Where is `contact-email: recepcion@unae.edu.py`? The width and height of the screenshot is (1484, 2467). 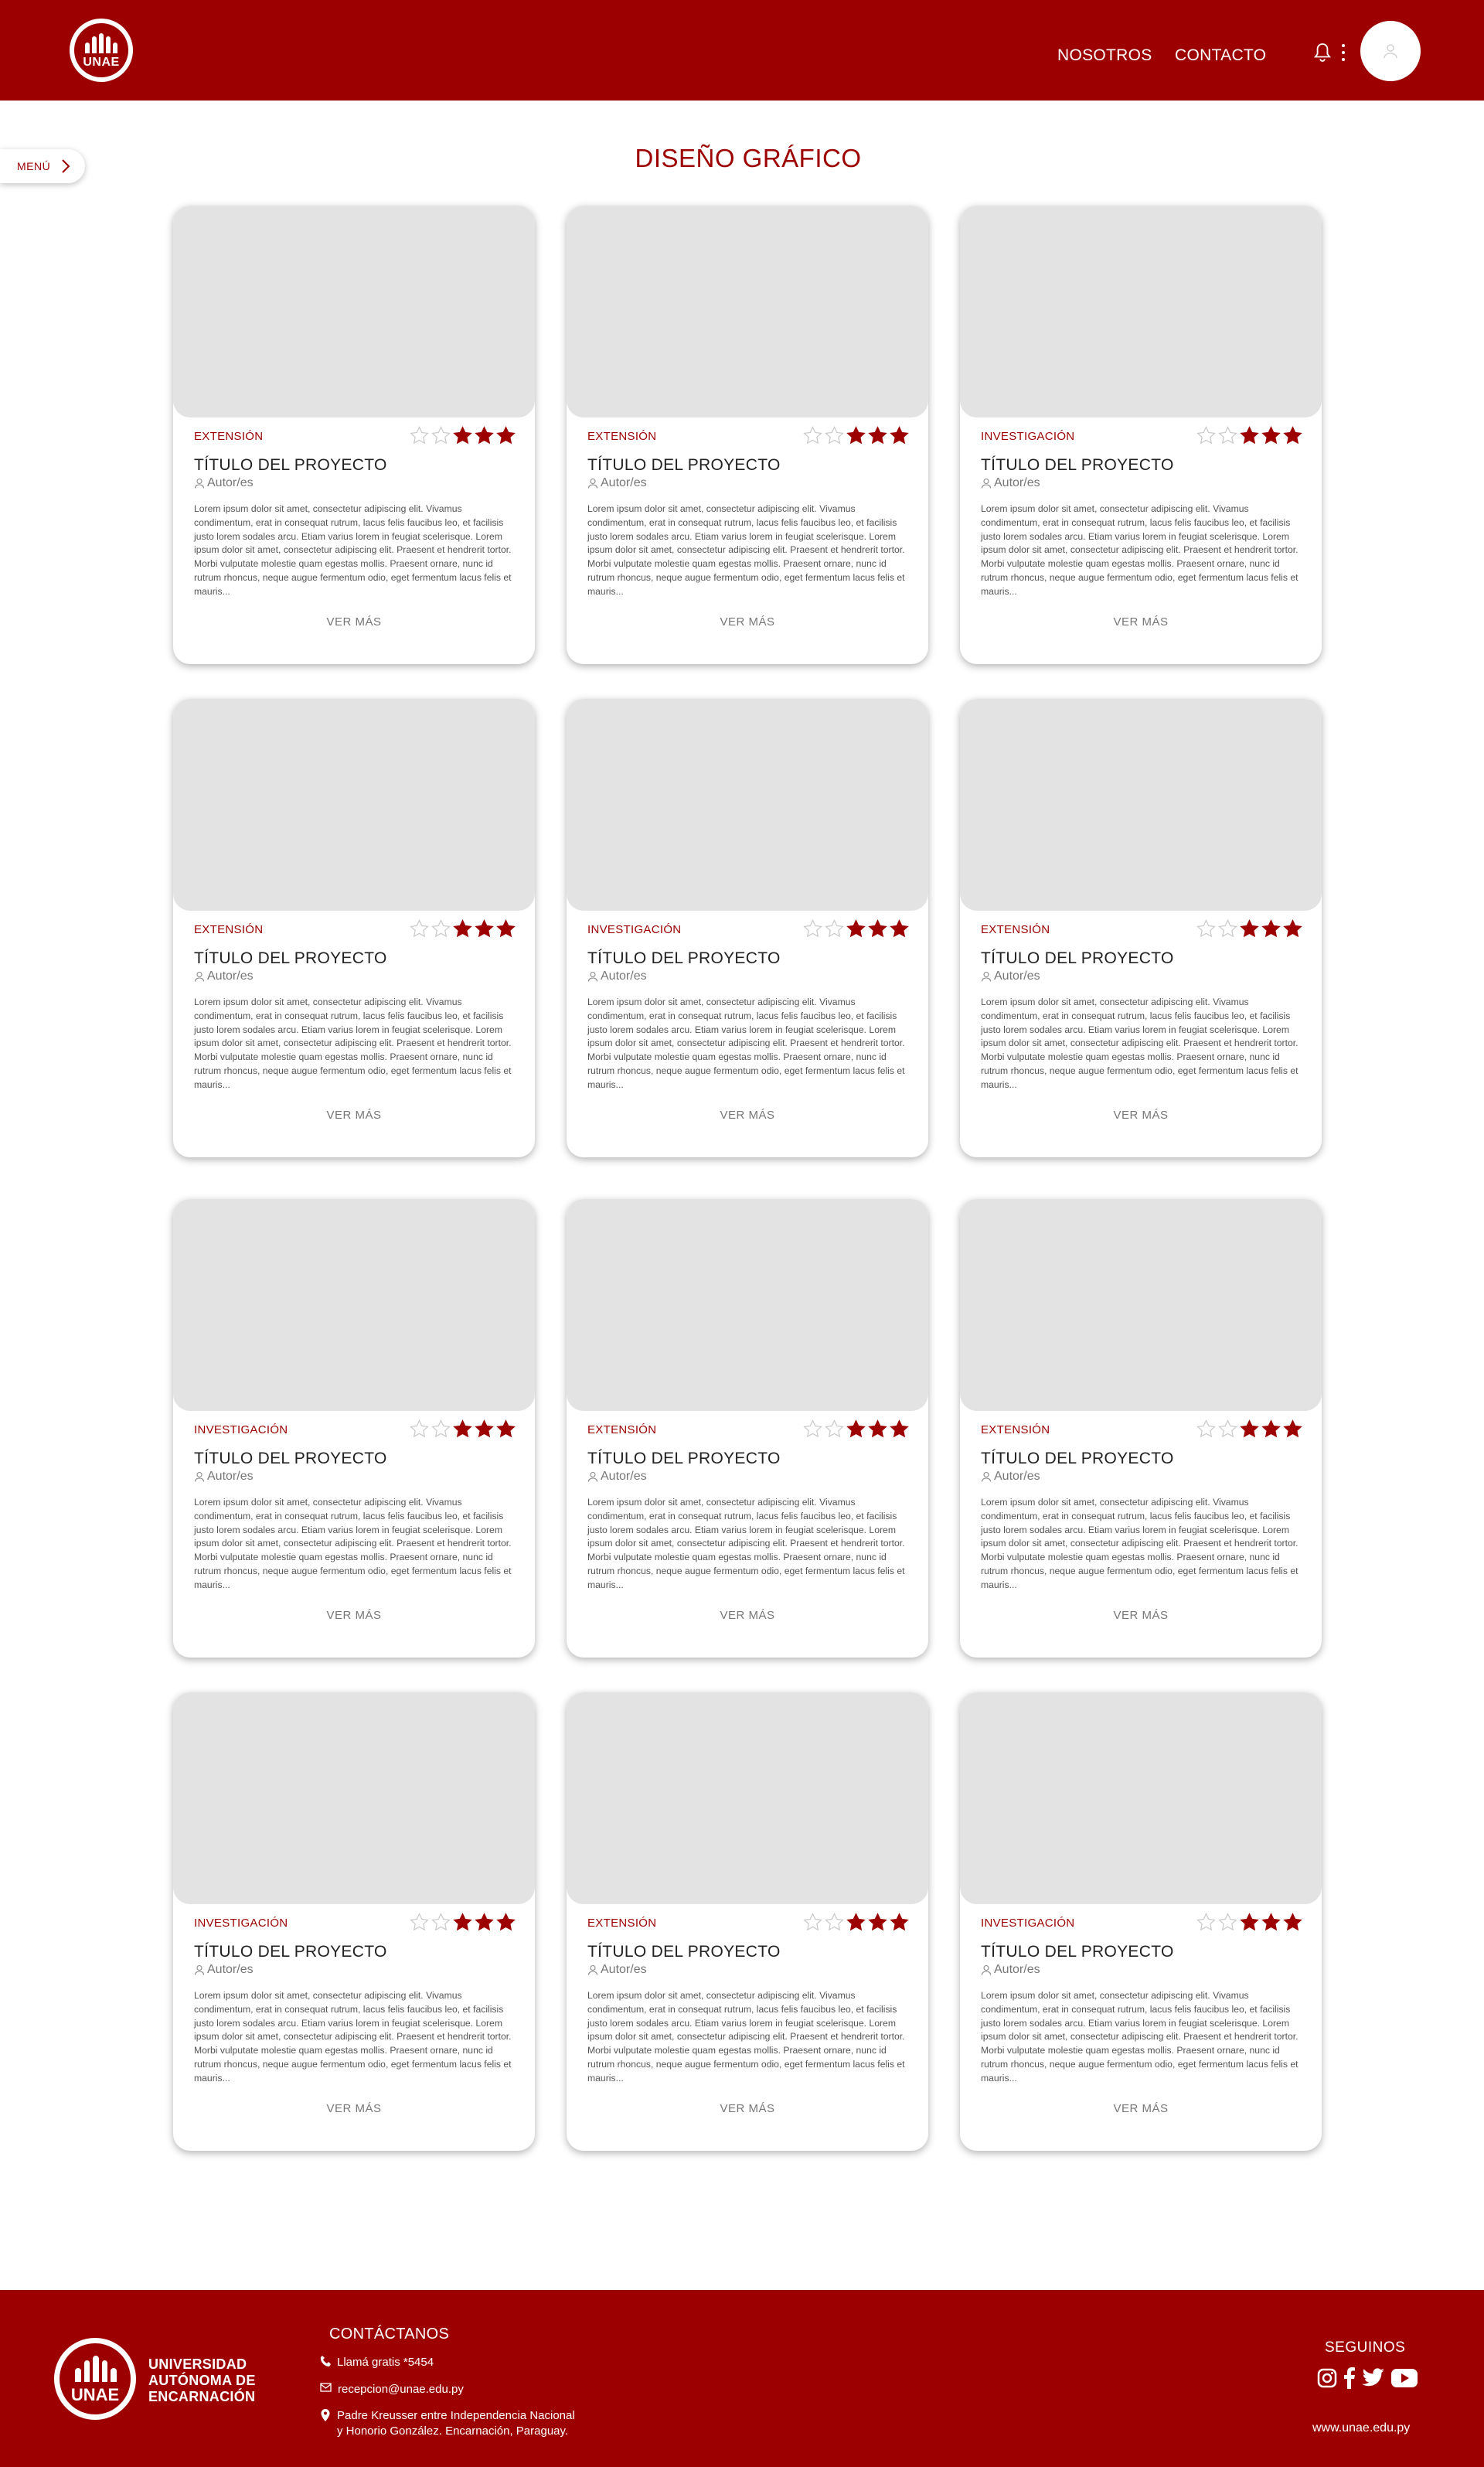 contact-email: recepcion@unae.edu.py is located at coordinates (392, 2389).